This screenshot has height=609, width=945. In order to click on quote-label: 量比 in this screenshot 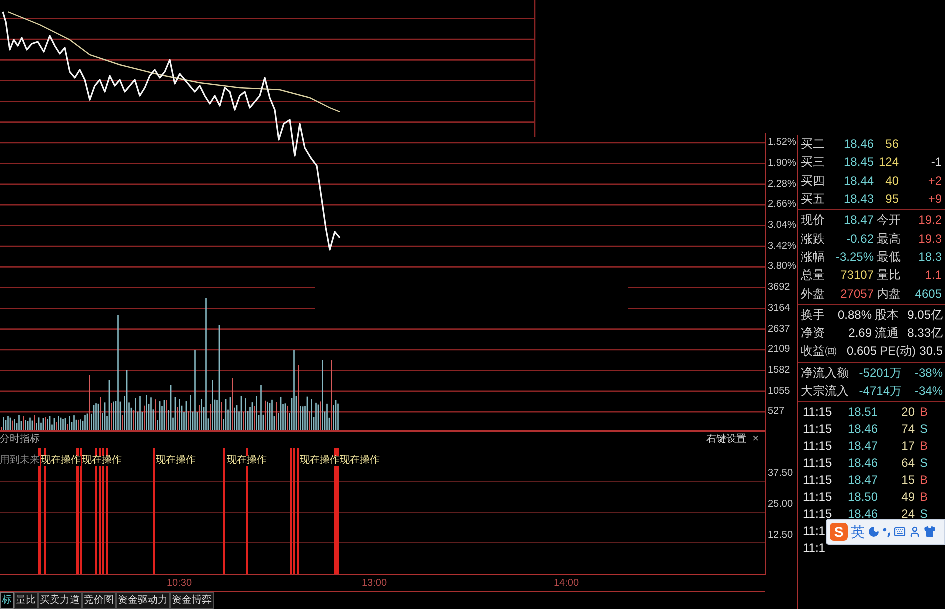, I will do `click(889, 275)`.